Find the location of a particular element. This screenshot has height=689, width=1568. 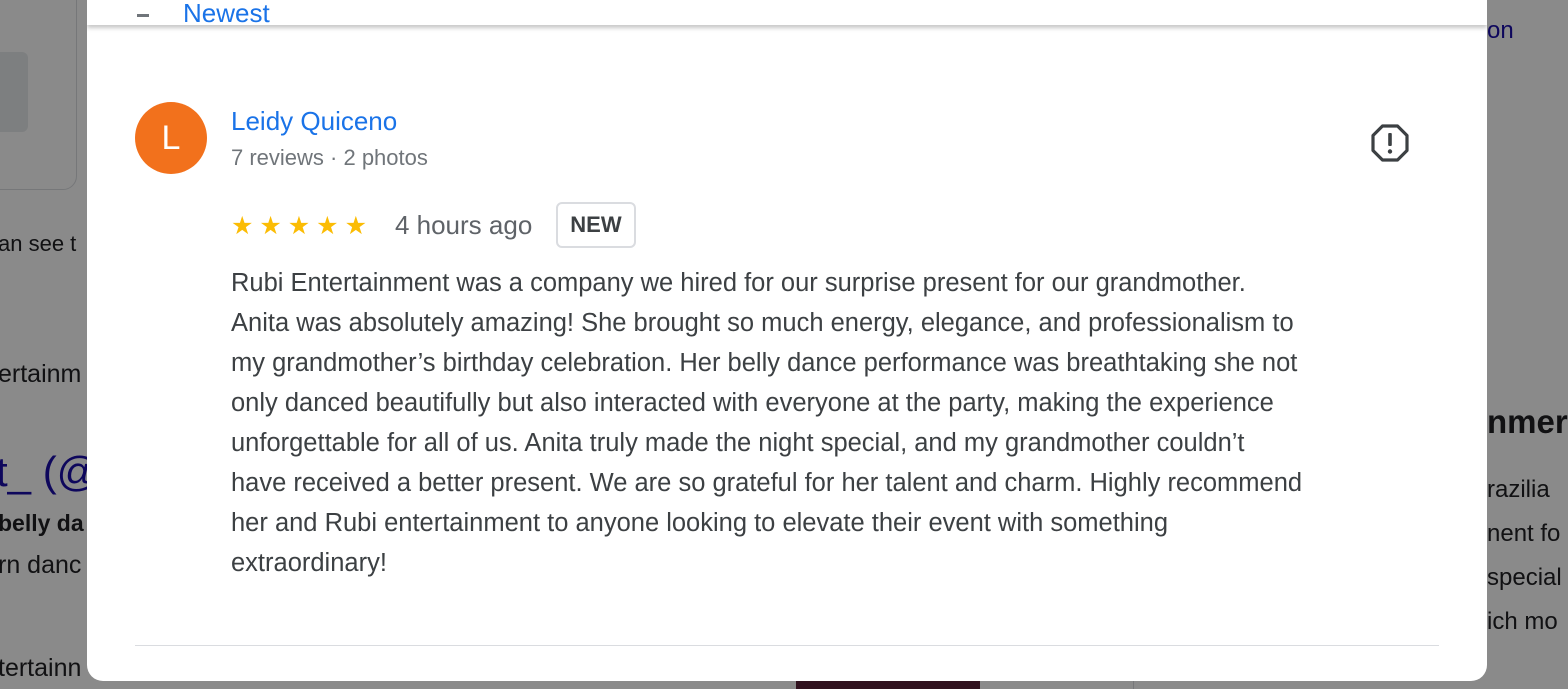

rating-row: ★ ★ ★ ★ ★ 4 hours ago NEW is located at coordinates (433, 225).